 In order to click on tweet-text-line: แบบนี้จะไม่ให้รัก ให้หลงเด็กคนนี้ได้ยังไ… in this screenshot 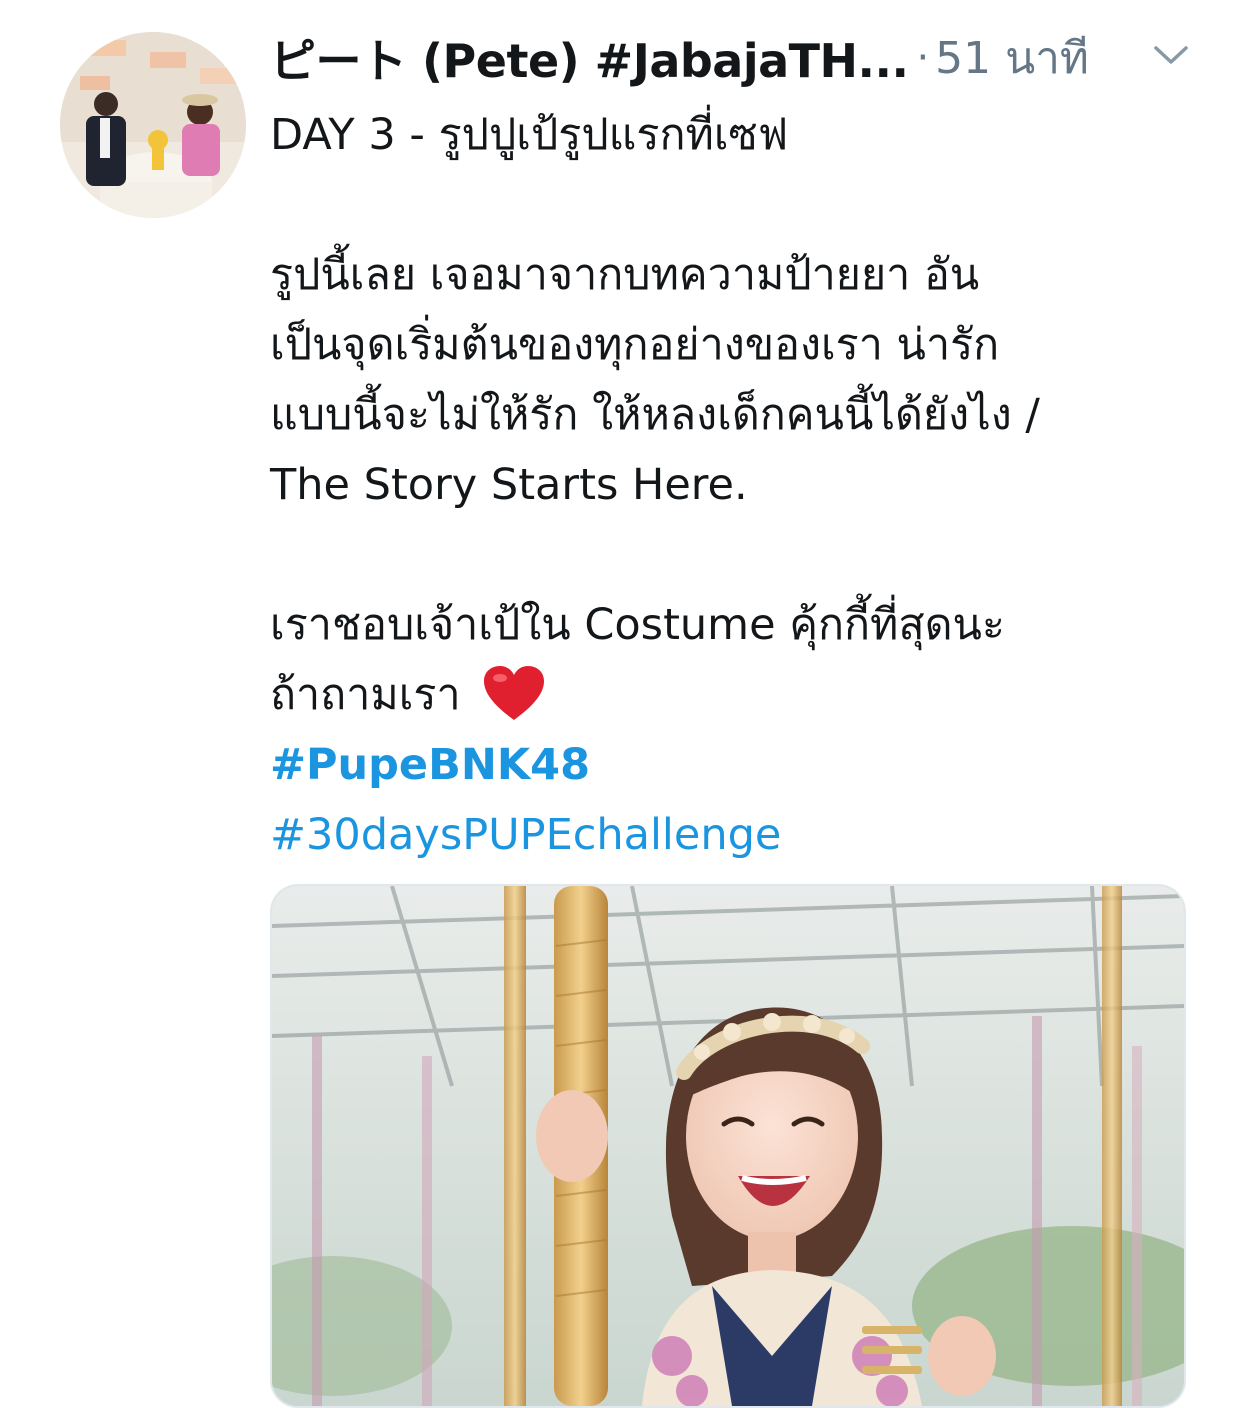, I will do `click(655, 415)`.